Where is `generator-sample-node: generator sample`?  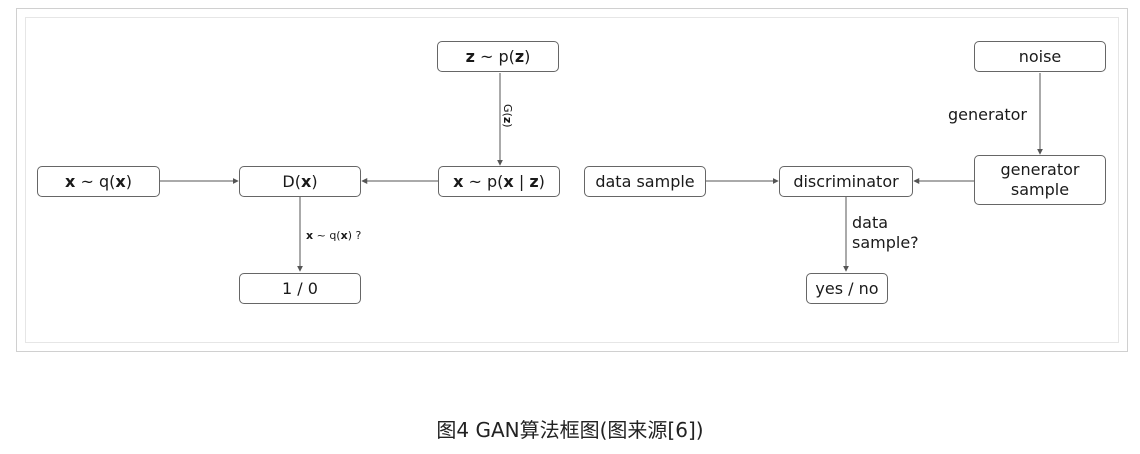
generator-sample-node: generator sample is located at coordinates (1040, 180).